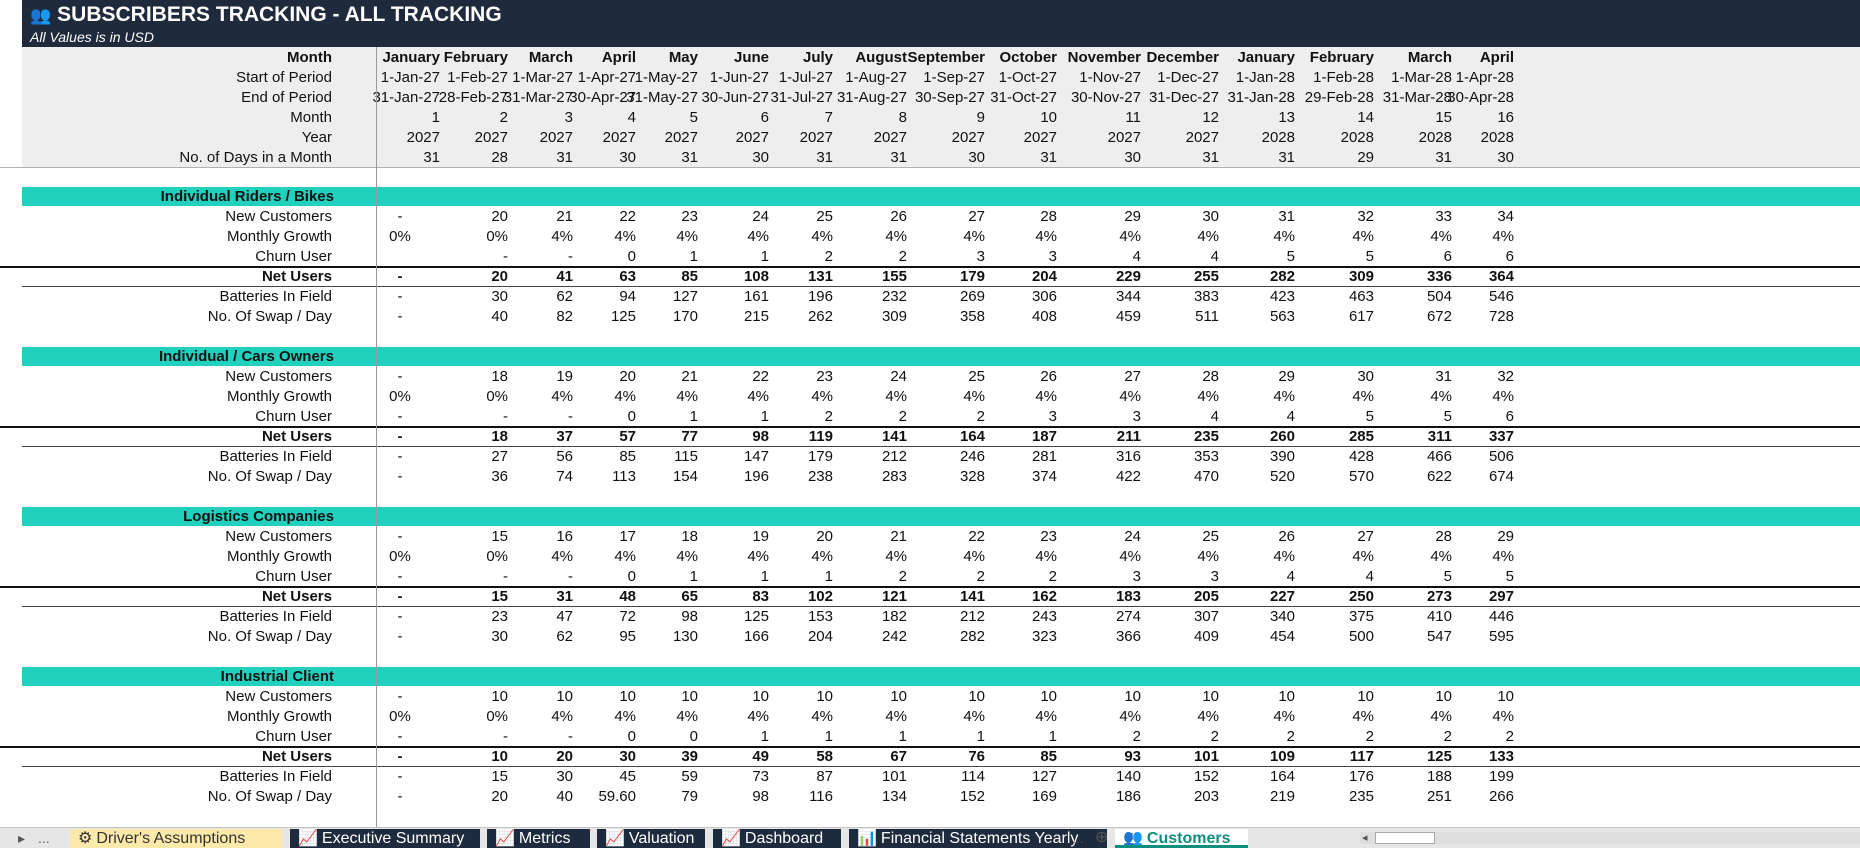 The image size is (1860, 848). What do you see at coordinates (1610, 838) in the screenshot?
I see `horizontal-scrollbar` at bounding box center [1610, 838].